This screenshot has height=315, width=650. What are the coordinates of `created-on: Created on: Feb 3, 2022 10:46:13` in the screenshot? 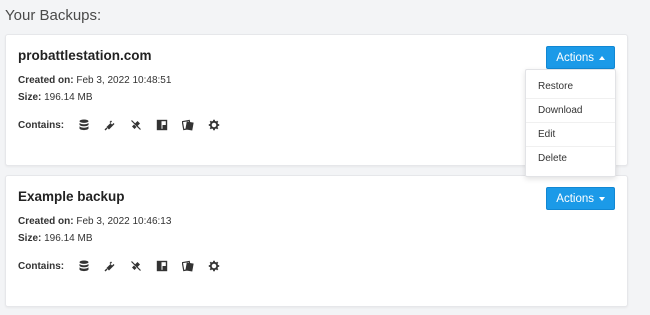 It's located at (94, 221).